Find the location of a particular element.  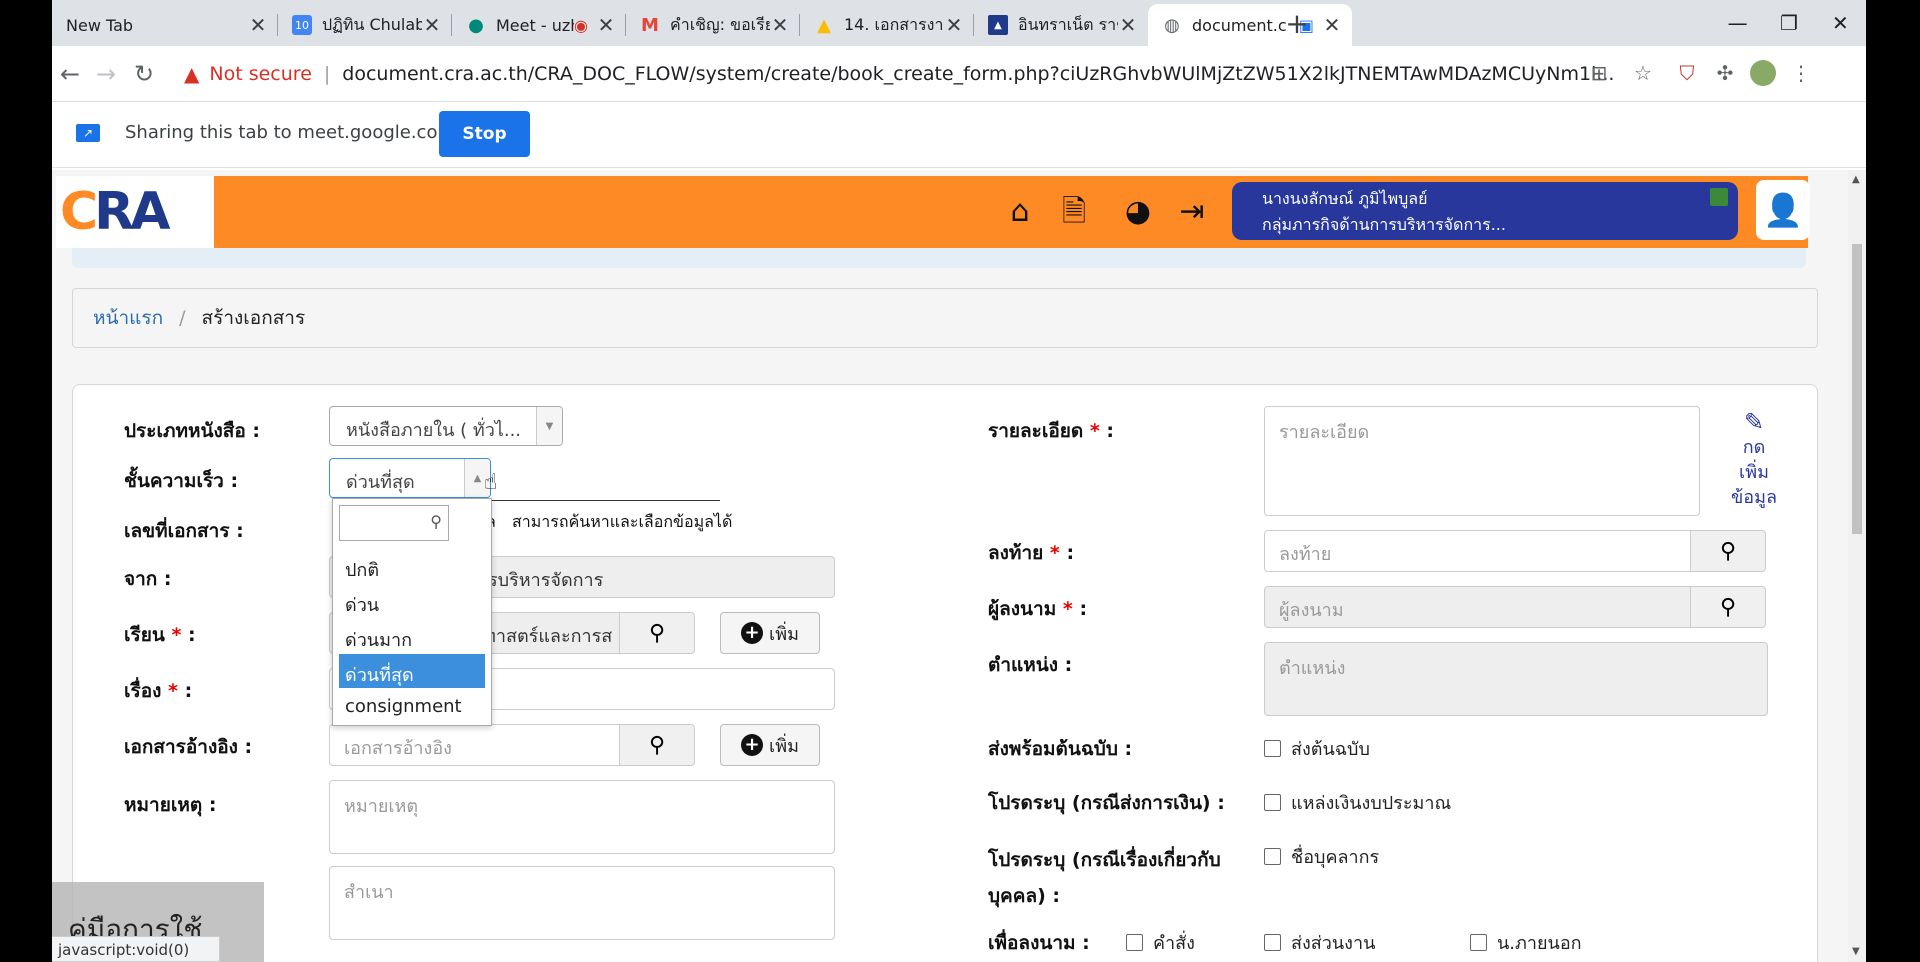

for-sign-label: เพื่อลงนาม : is located at coordinates (1039, 943).